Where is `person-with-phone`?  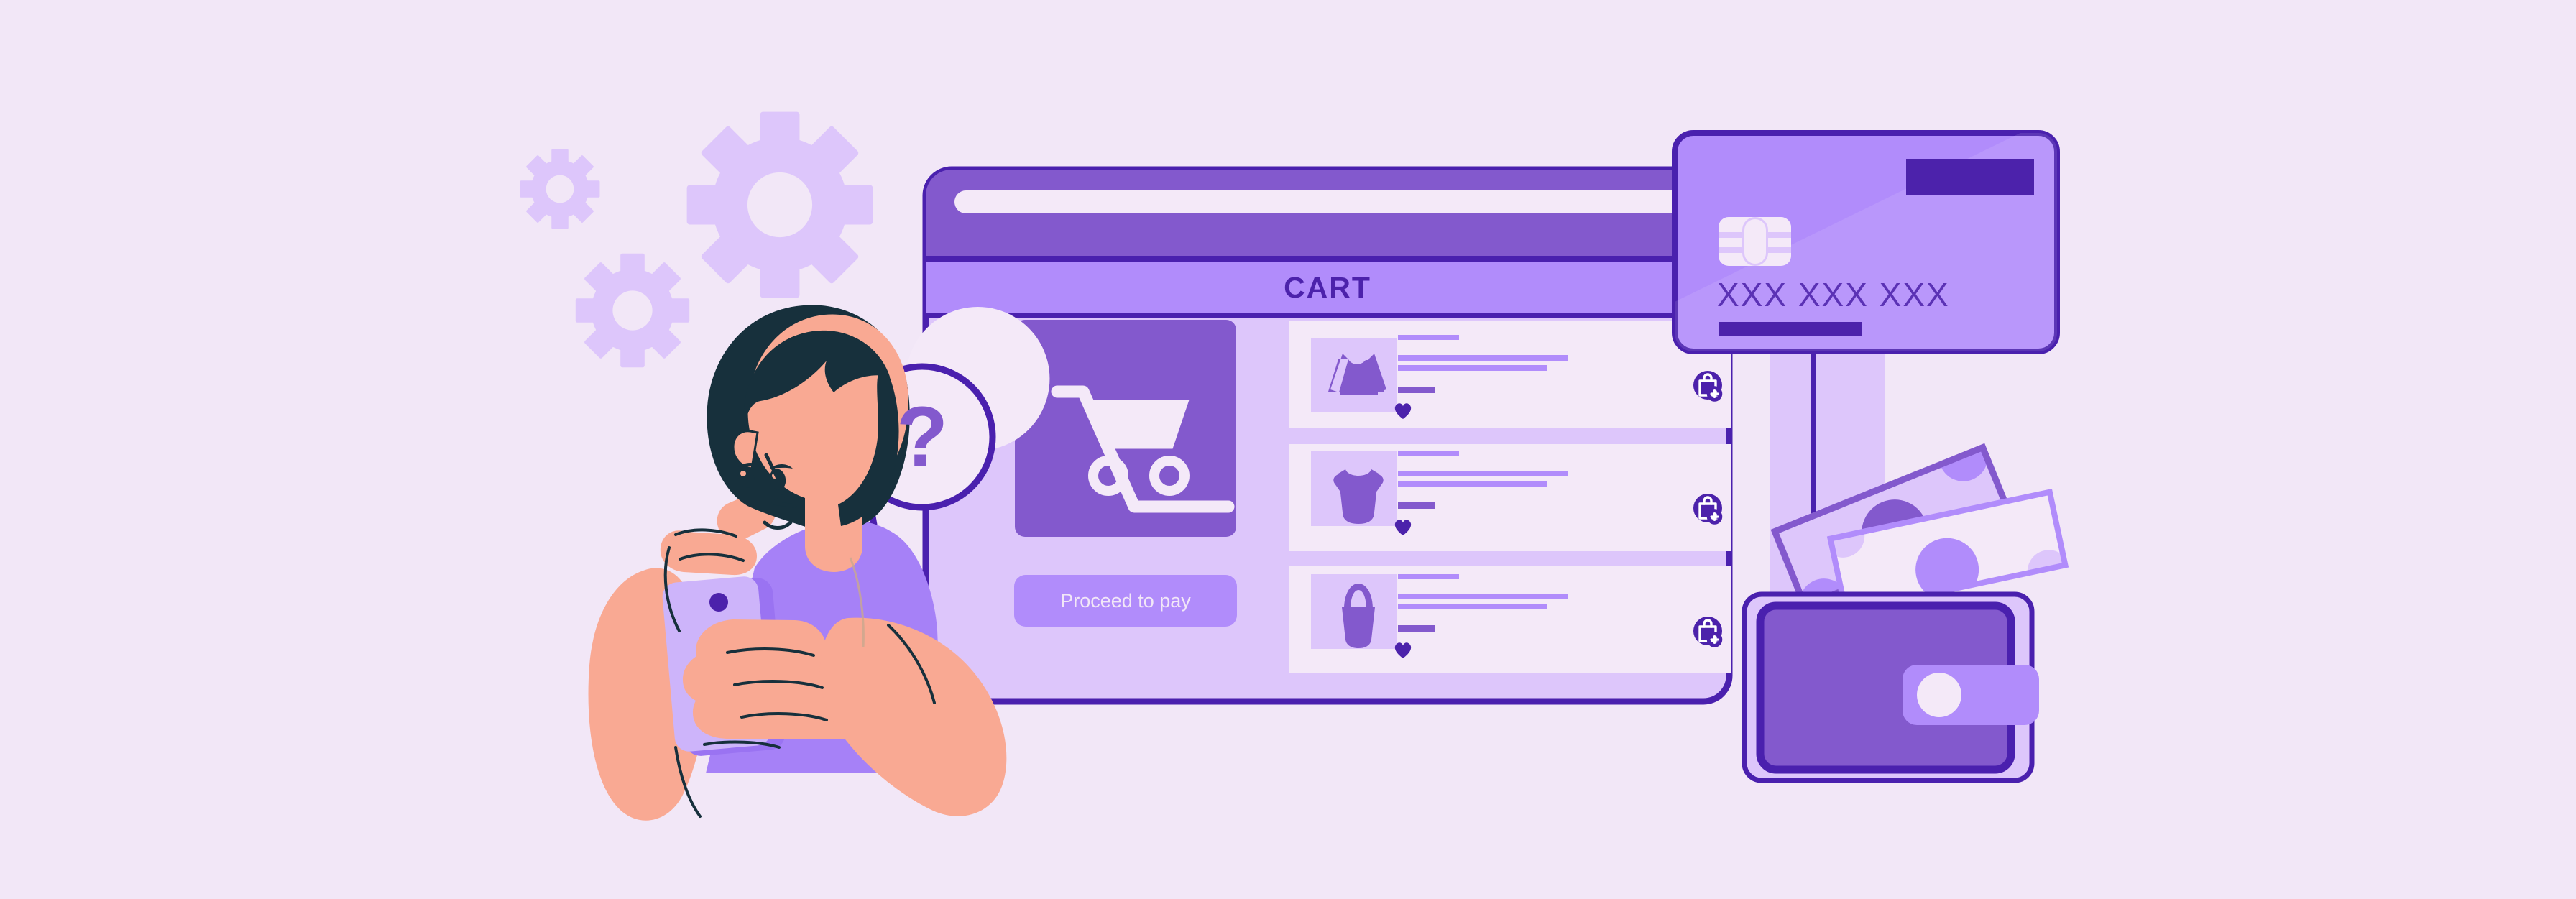
person-with-phone is located at coordinates (819, 563).